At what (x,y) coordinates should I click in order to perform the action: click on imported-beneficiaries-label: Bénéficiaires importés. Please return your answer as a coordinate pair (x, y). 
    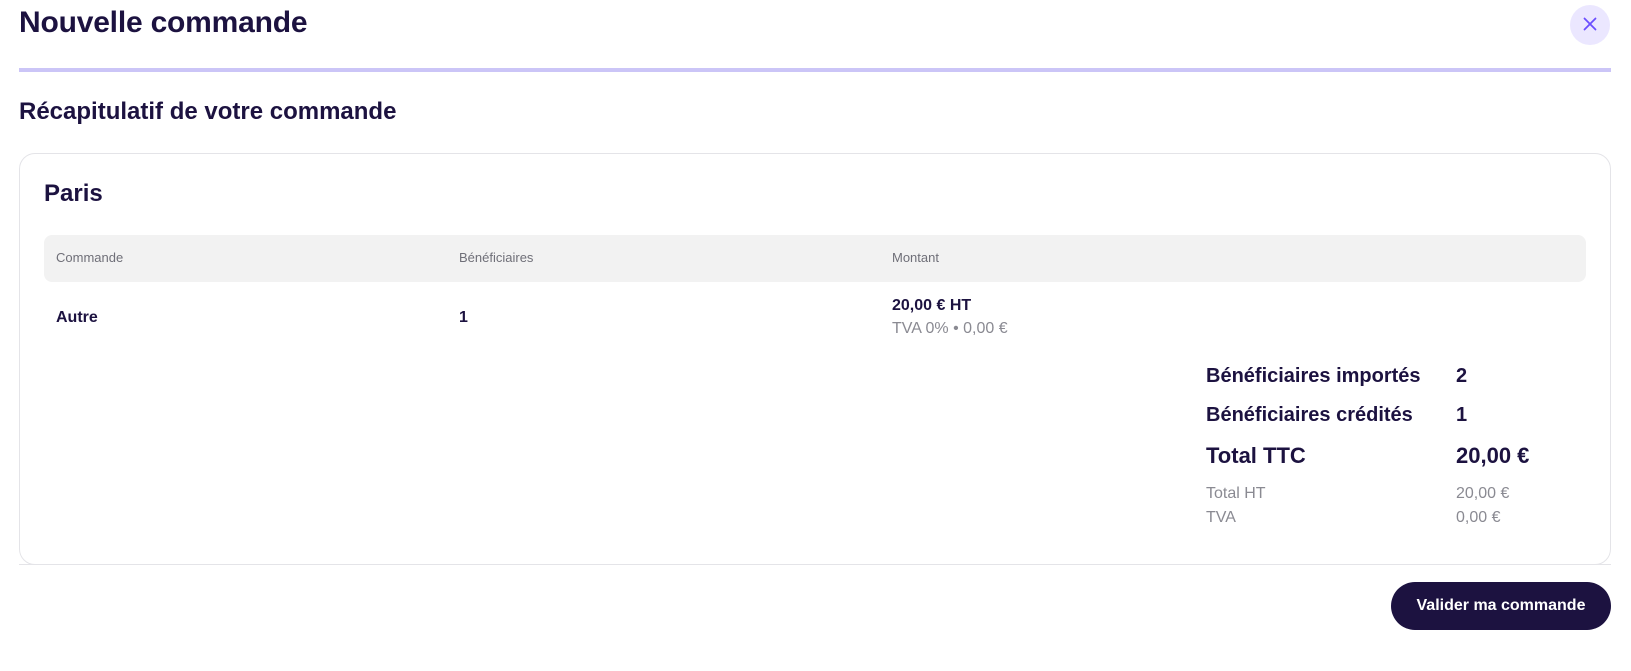
    Looking at the image, I should click on (1313, 376).